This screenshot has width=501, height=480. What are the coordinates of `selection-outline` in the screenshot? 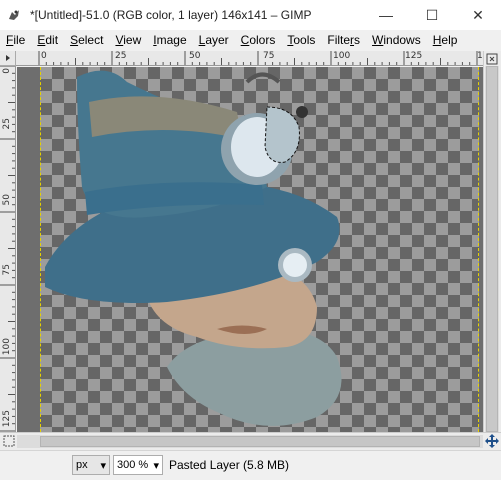 It's located at (282, 134).